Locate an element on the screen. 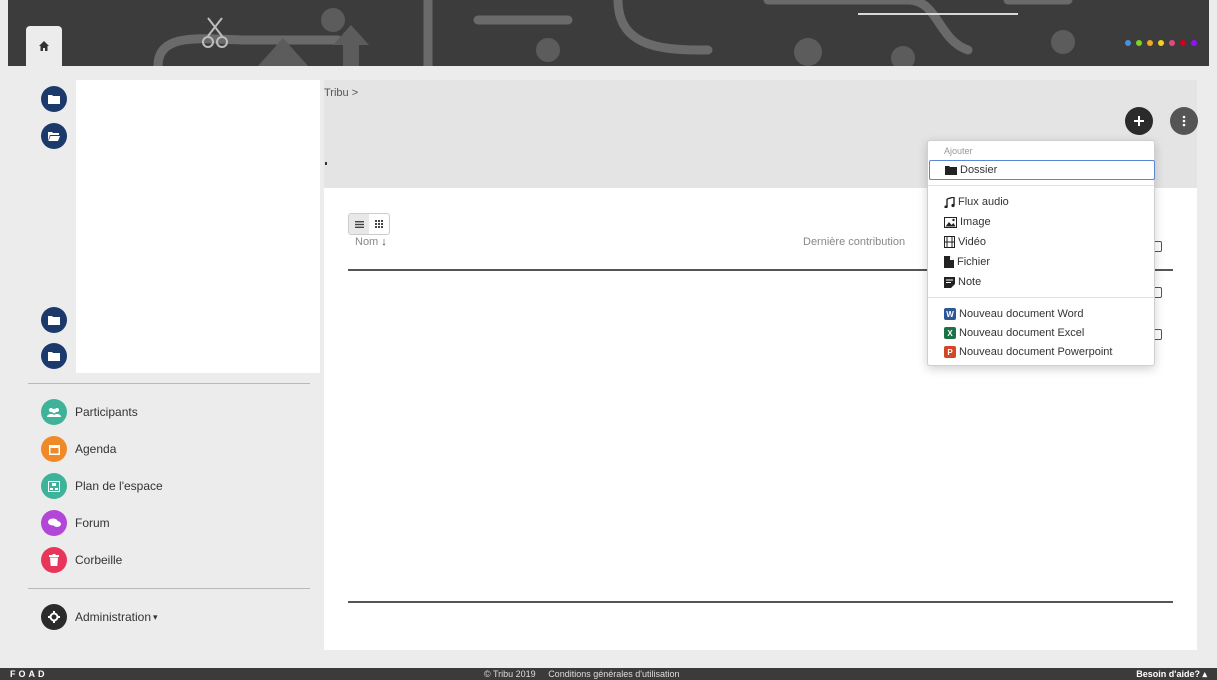 The width and height of the screenshot is (1217, 680). list-icon is located at coordinates (359, 224).